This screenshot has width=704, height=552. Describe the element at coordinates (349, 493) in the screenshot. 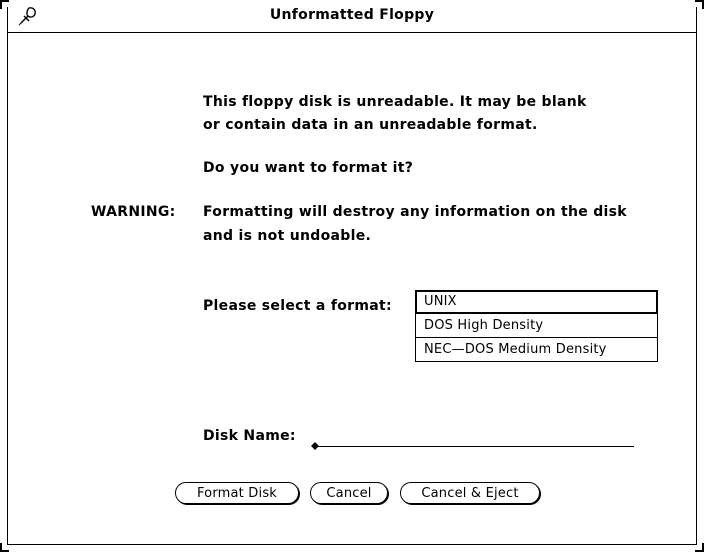

I see `cancel-button: Cancel` at that location.